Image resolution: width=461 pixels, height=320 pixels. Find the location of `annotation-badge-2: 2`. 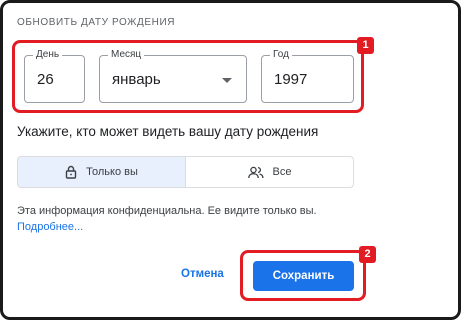

annotation-badge-2: 2 is located at coordinates (367, 254).